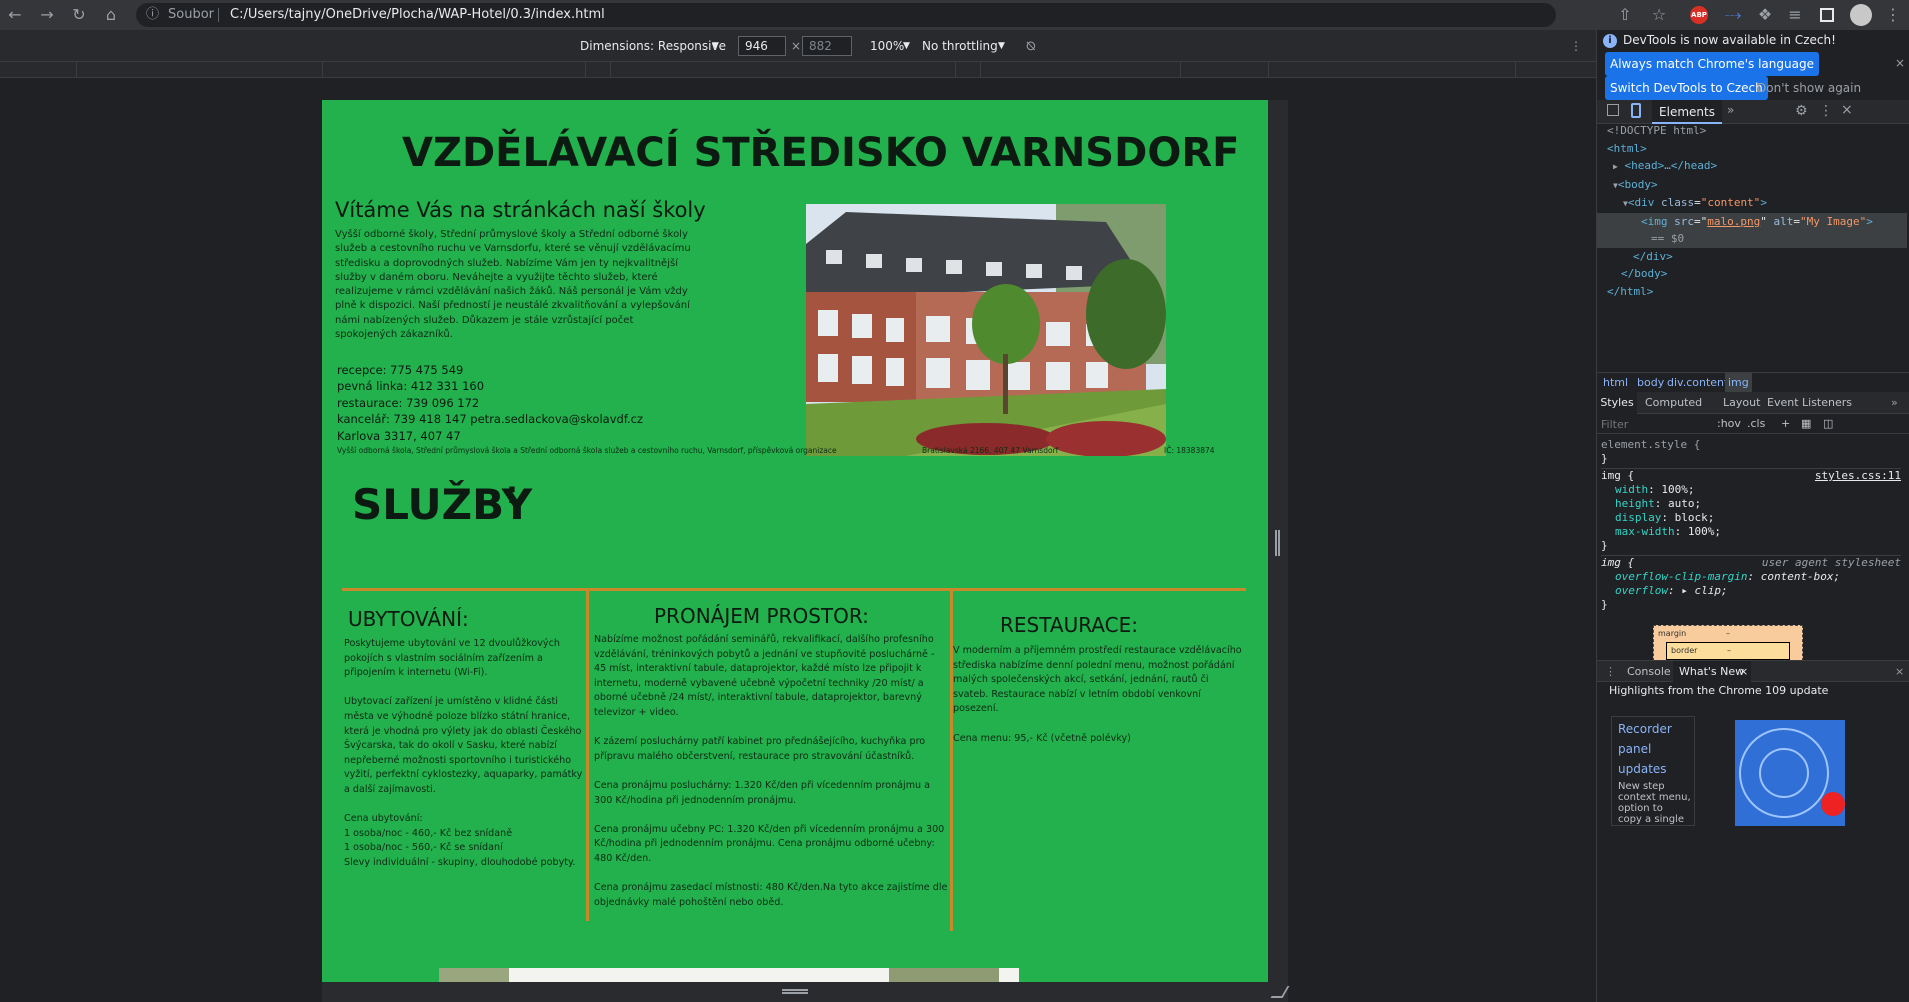 This screenshot has height=1002, width=1909. Describe the element at coordinates (1001, 46) in the screenshot. I see `throttling-chevron-icon: ▼` at that location.